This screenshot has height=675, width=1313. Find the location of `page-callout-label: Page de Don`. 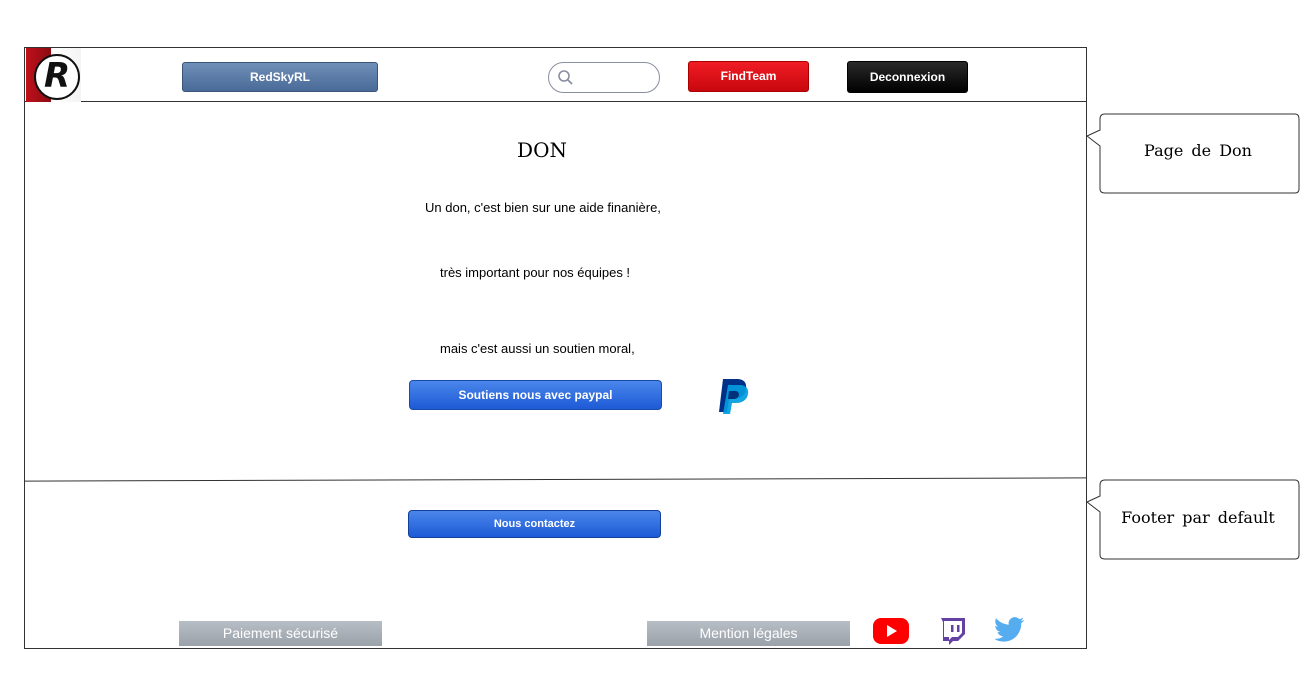

page-callout-label: Page de Don is located at coordinates (1198, 150).